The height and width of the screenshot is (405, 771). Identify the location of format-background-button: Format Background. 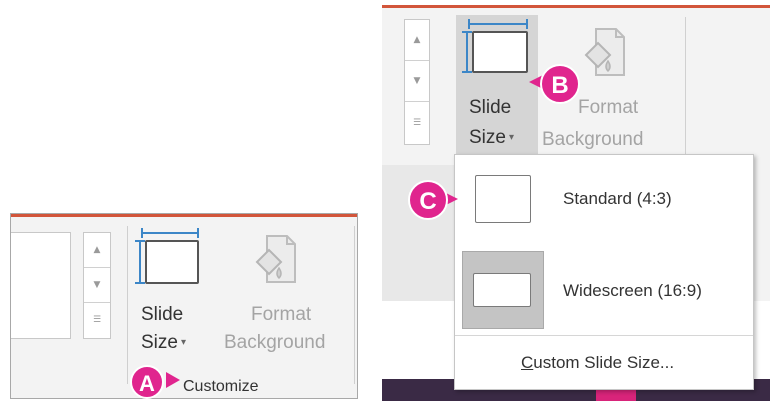
(278, 300).